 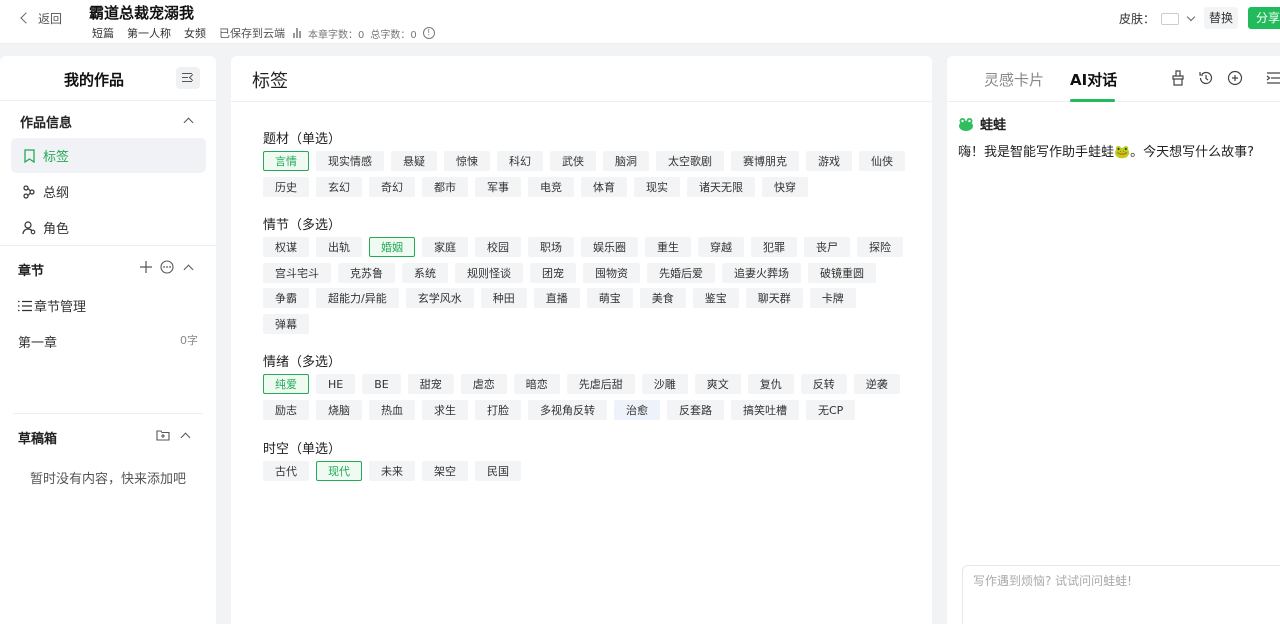 I want to click on tag-chip: 都市, so click(x=445, y=186).